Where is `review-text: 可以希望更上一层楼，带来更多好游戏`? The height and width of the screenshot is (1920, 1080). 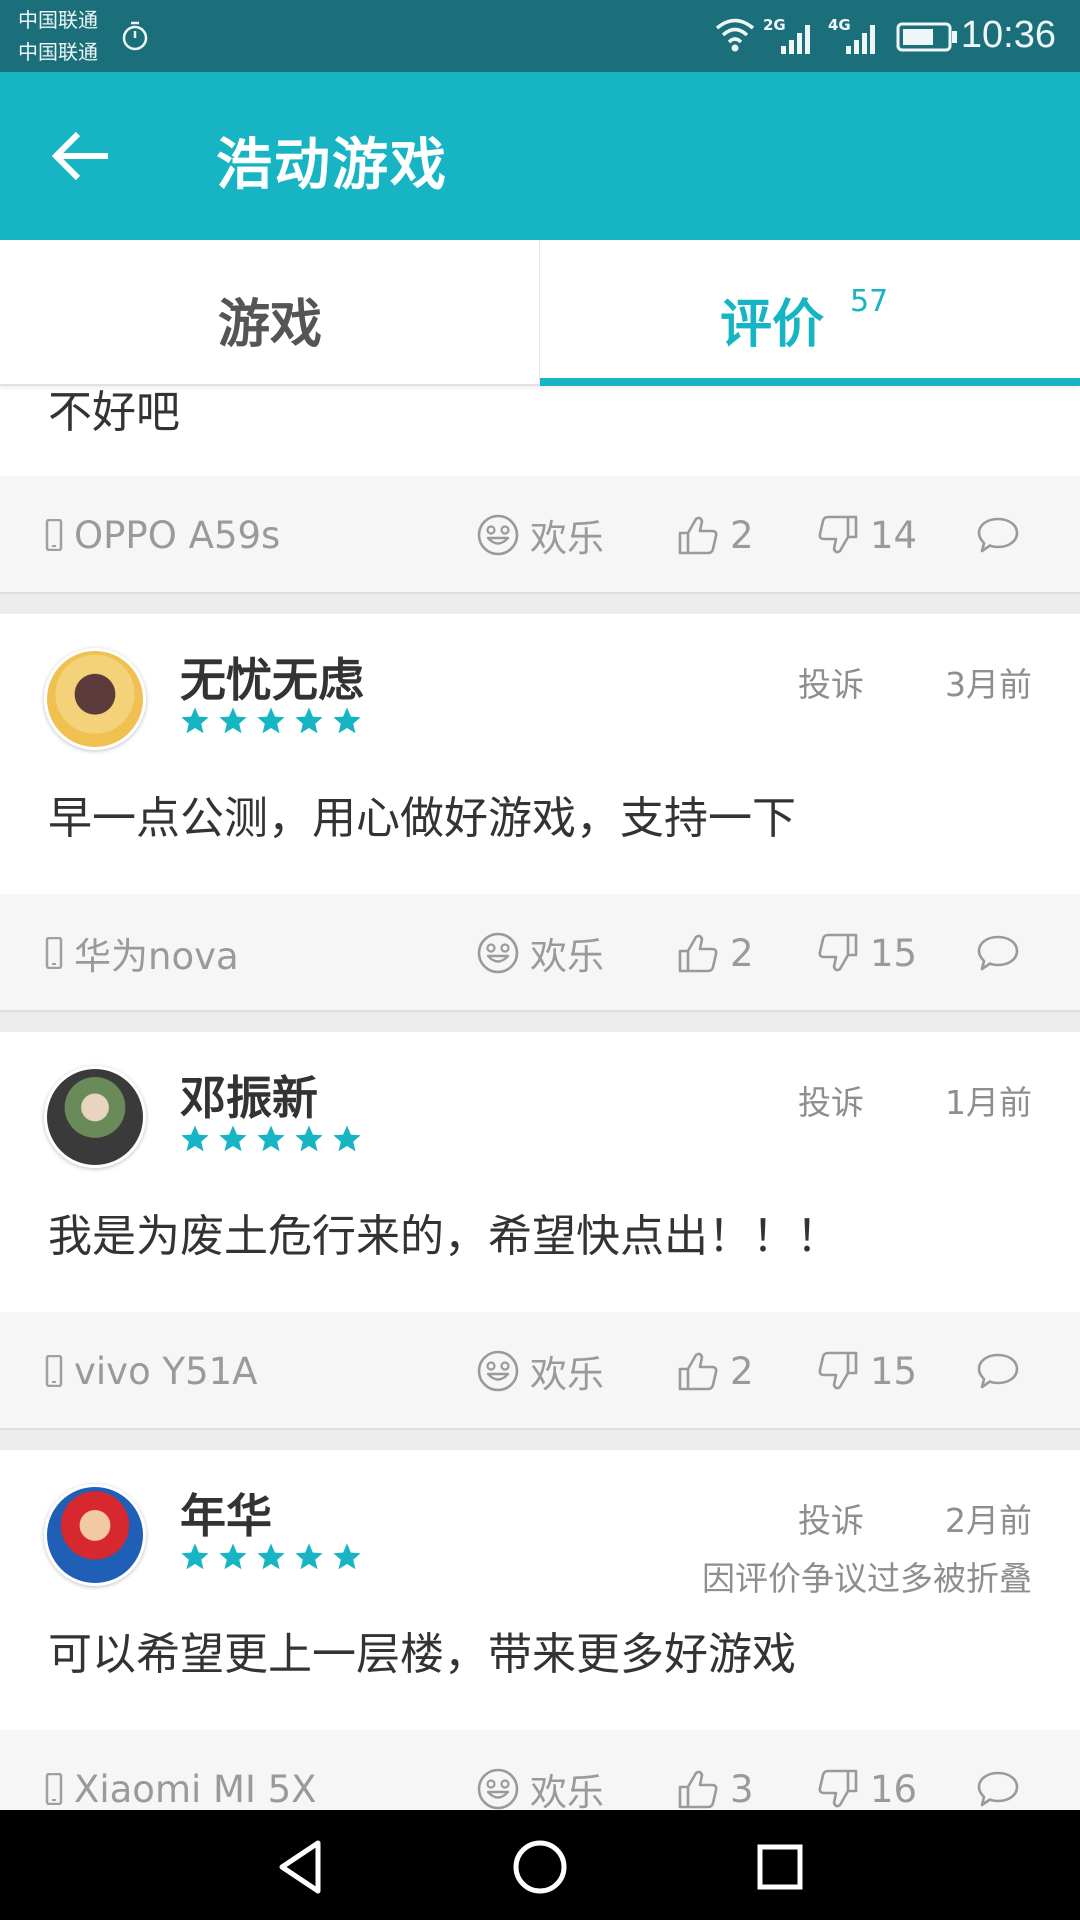
review-text: 可以希望更上一层楼，带来更多好游戏 is located at coordinates (422, 1654).